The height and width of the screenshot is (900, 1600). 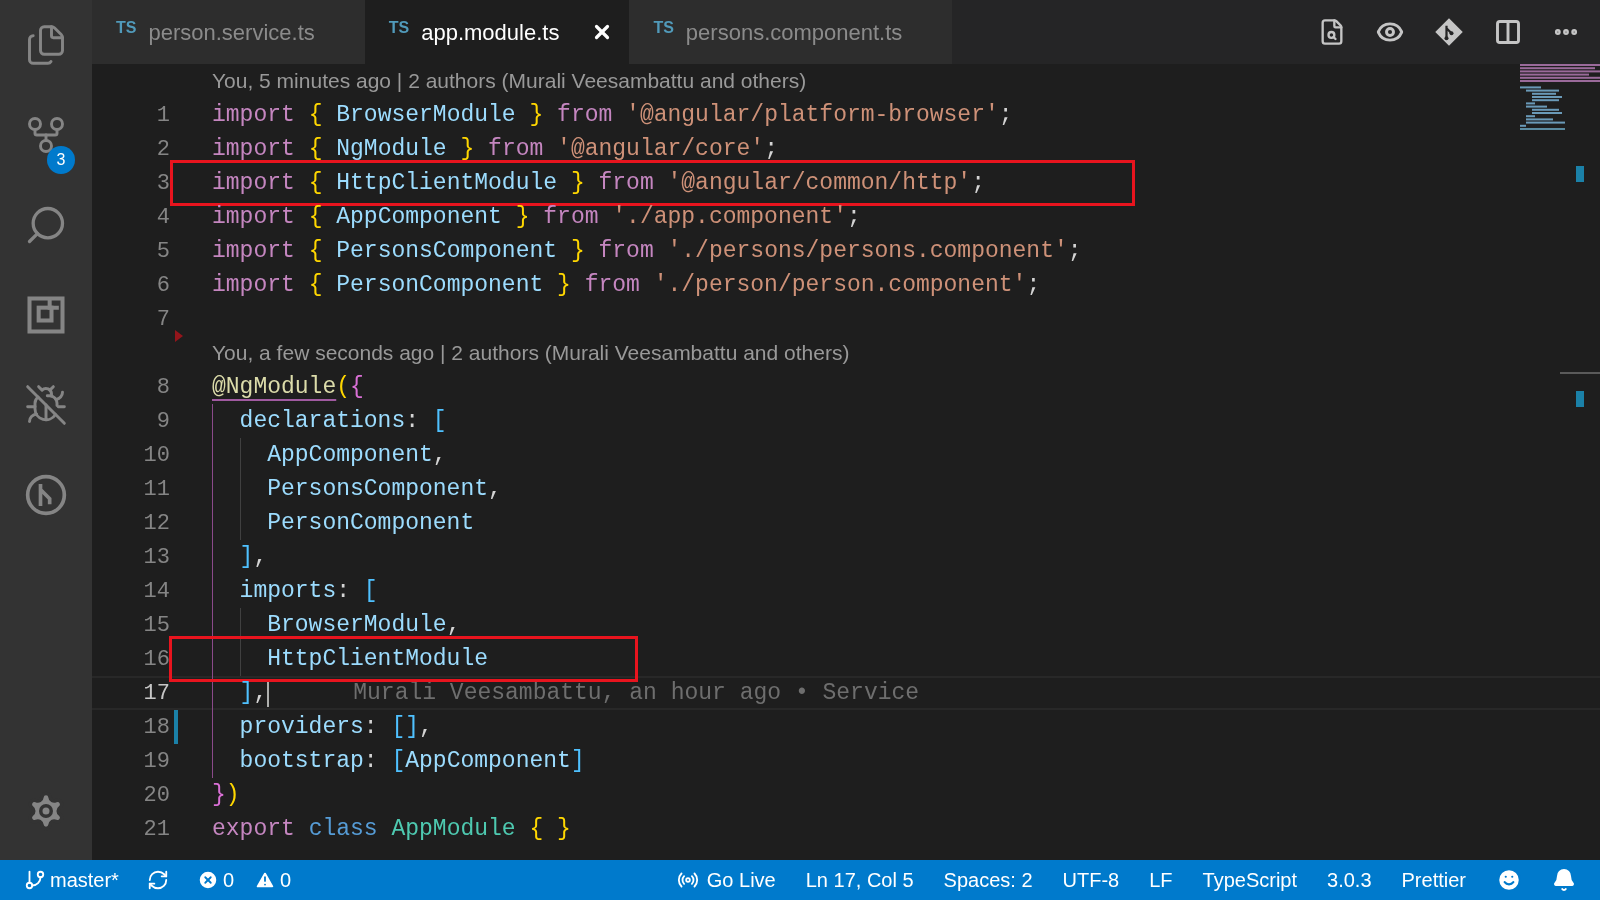 What do you see at coordinates (46, 405) in the screenshot?
I see `bug-icon` at bounding box center [46, 405].